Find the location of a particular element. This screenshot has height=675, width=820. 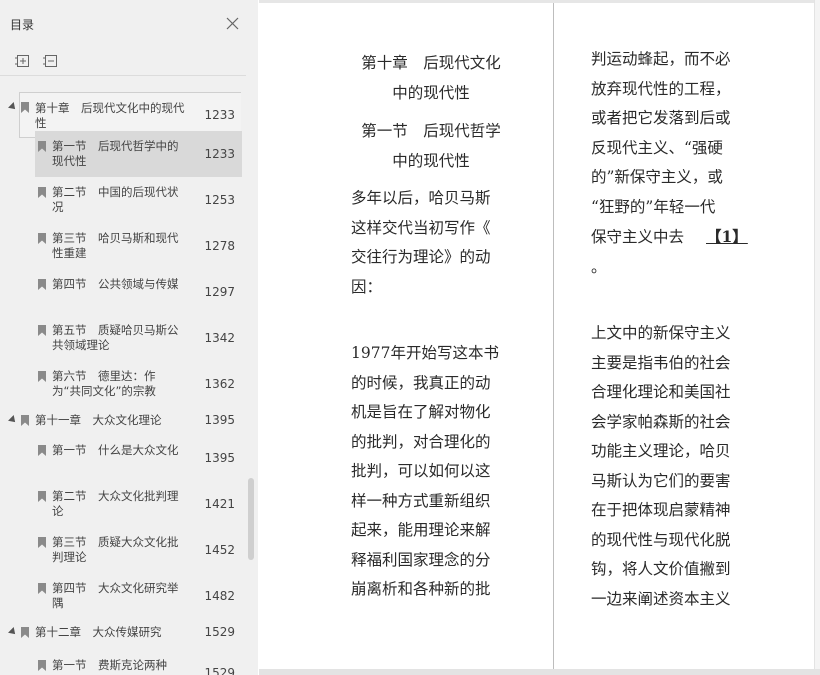

page-bottom-edge is located at coordinates (539, 672).